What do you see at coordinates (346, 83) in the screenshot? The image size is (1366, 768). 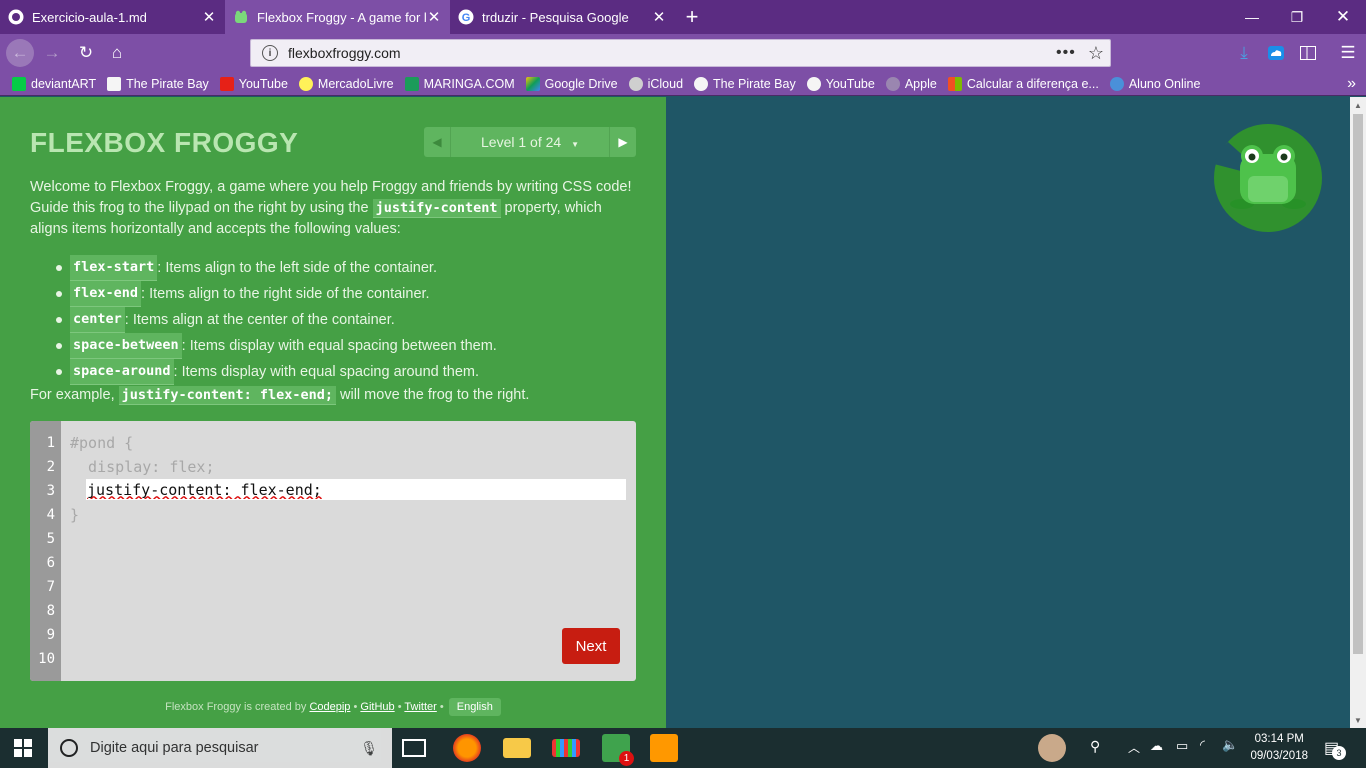 I see `bookmark-item: MercadoLivre` at bounding box center [346, 83].